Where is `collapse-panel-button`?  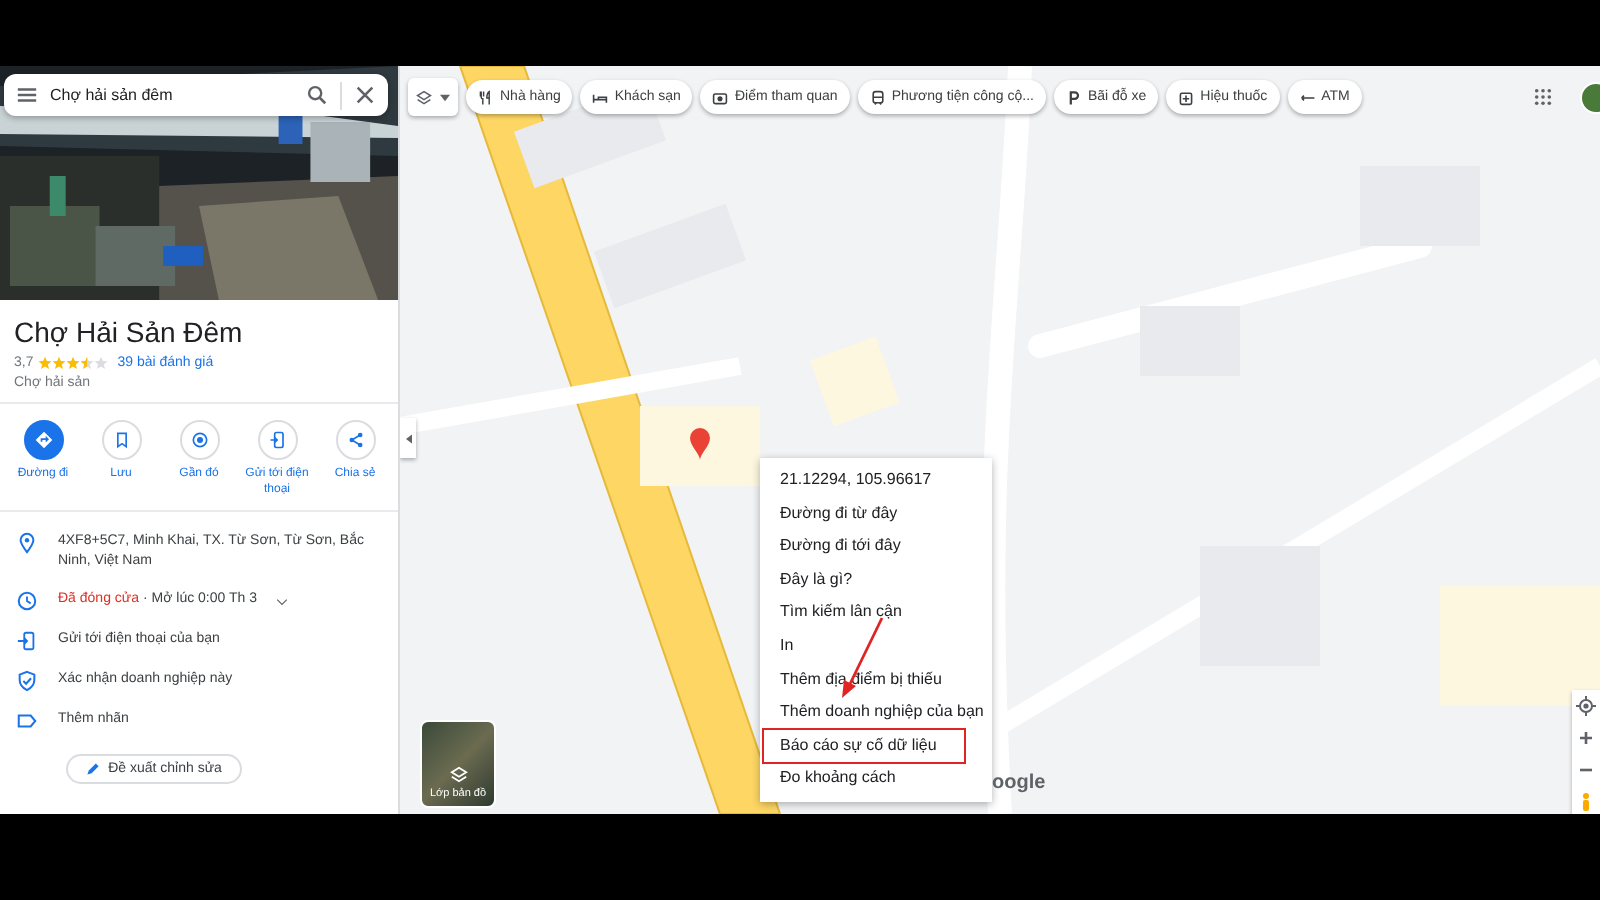
collapse-panel-button is located at coordinates (408, 438).